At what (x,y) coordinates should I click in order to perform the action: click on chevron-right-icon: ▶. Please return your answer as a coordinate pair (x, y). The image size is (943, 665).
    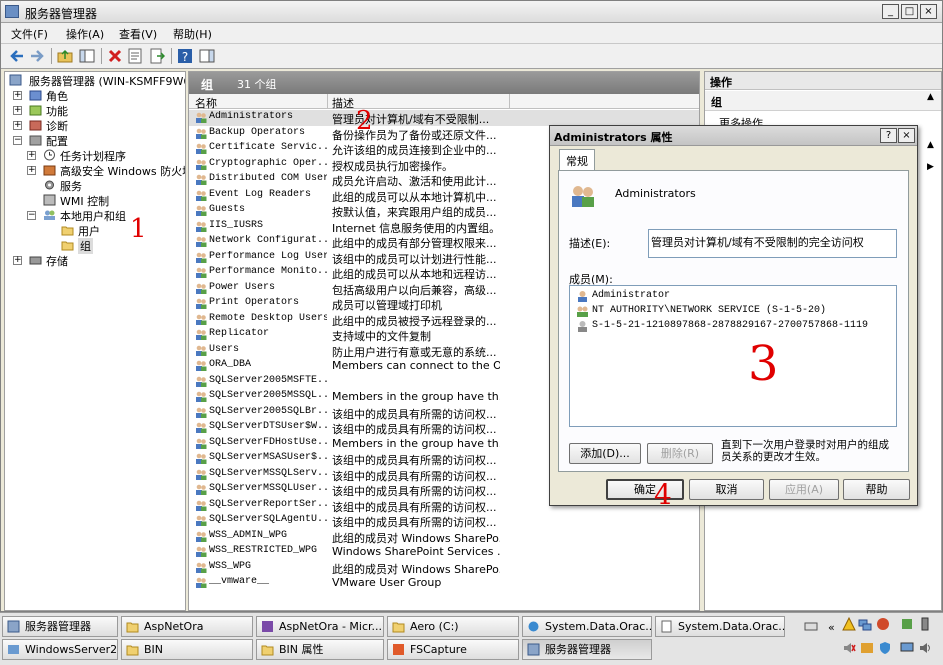
    Looking at the image, I should click on (930, 167).